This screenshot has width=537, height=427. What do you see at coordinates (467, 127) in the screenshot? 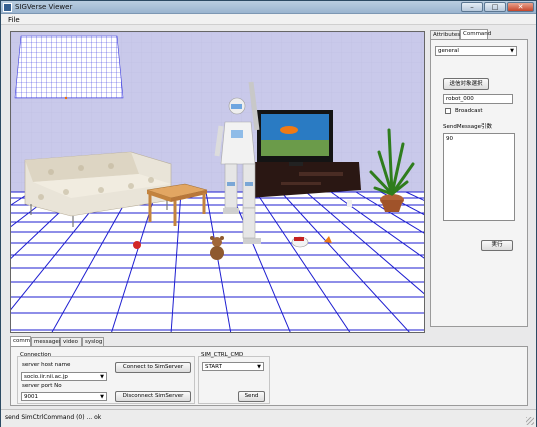
I see `message-arg-label: SendMessage引数` at bounding box center [467, 127].